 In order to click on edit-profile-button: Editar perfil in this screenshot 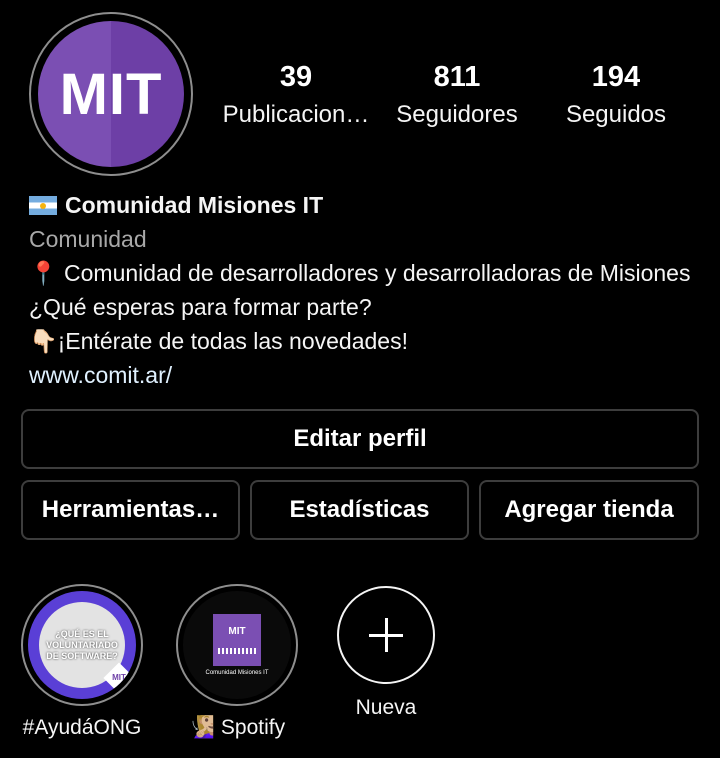, I will do `click(360, 439)`.